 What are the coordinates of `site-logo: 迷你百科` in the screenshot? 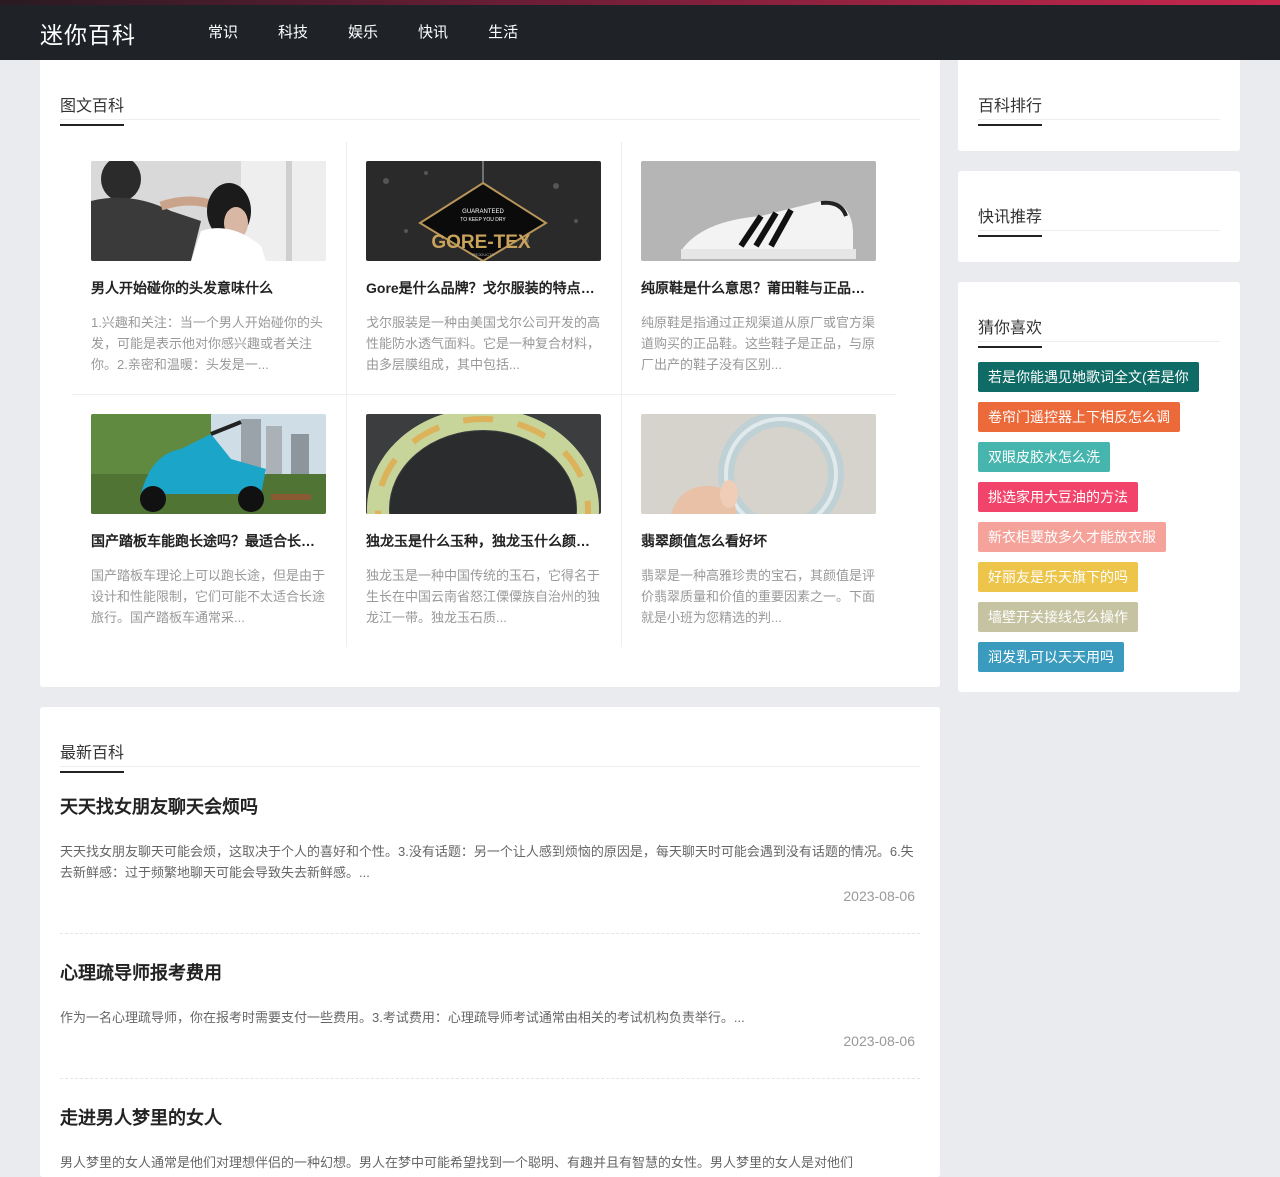 It's located at (88, 33).